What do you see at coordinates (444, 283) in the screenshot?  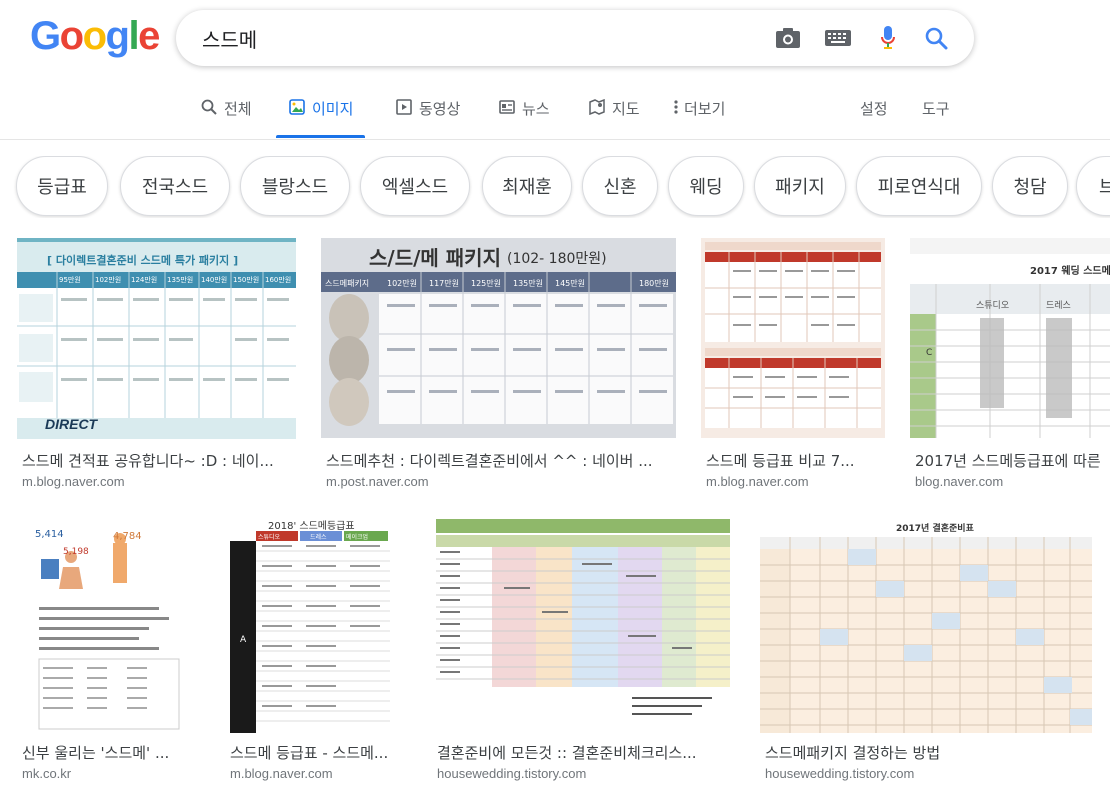 I see `thumbnail-price: 117만원` at bounding box center [444, 283].